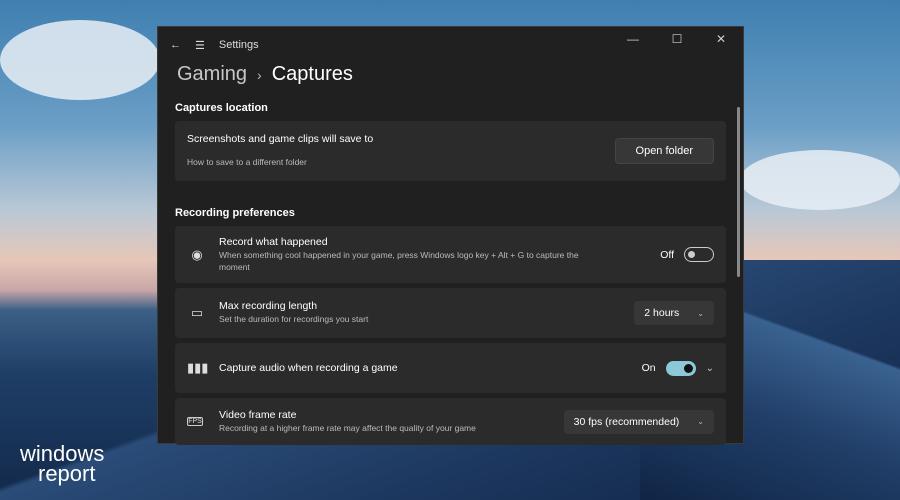 This screenshot has width=900, height=500. What do you see at coordinates (680, 368) in the screenshot?
I see `capture-audio-toggle` at bounding box center [680, 368].